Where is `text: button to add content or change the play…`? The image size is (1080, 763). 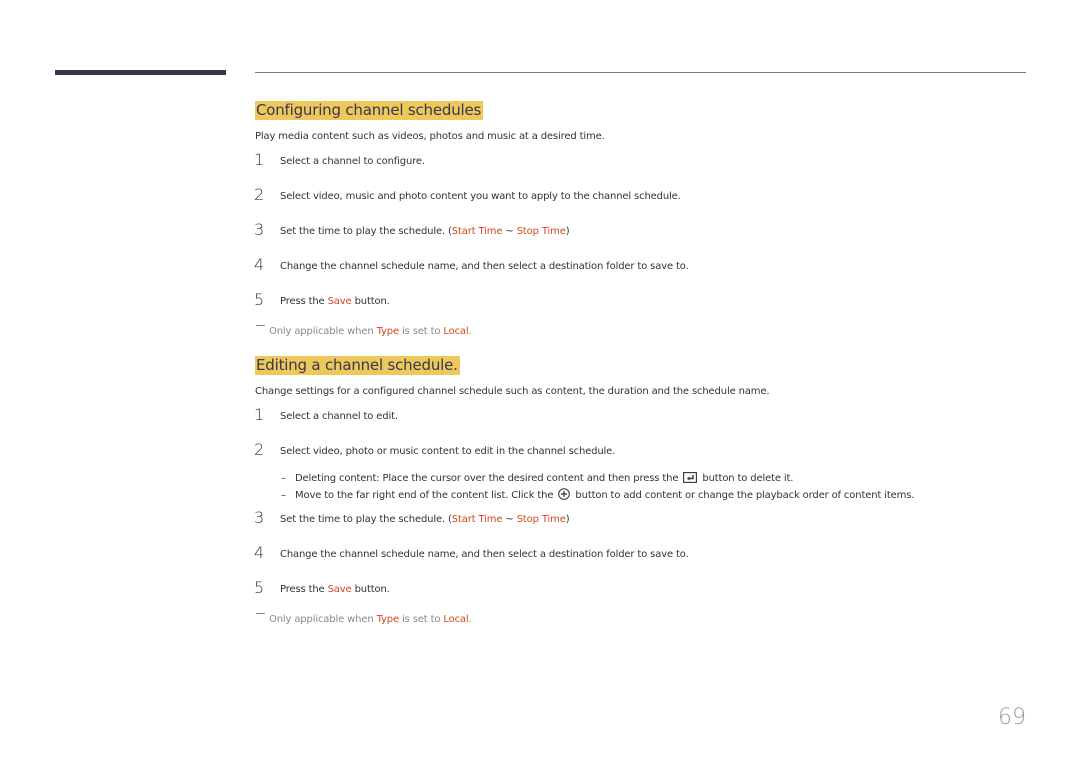 text: button to add content or change the play… is located at coordinates (743, 495).